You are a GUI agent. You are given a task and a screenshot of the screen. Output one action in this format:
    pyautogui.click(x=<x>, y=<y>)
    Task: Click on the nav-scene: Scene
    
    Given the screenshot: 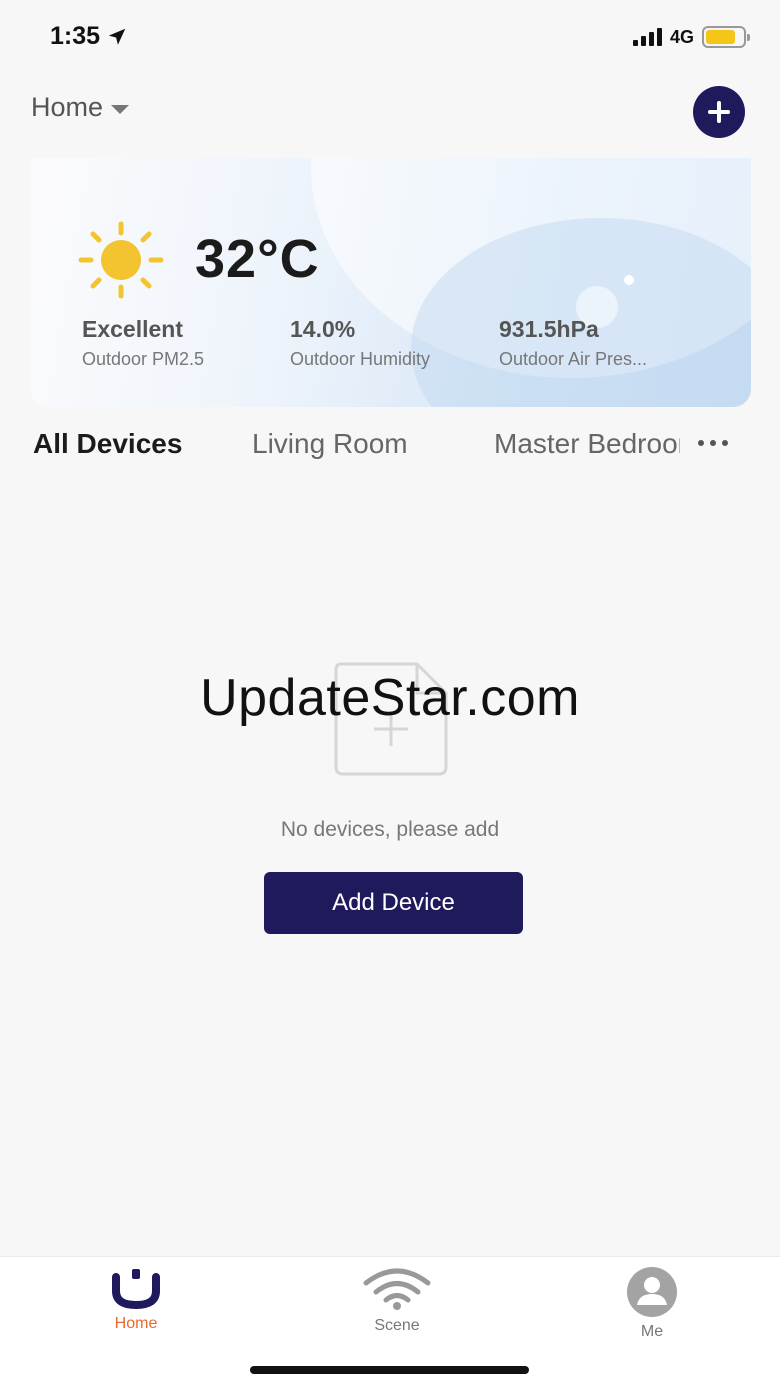 What is the action you would take?
    pyautogui.click(x=397, y=1301)
    